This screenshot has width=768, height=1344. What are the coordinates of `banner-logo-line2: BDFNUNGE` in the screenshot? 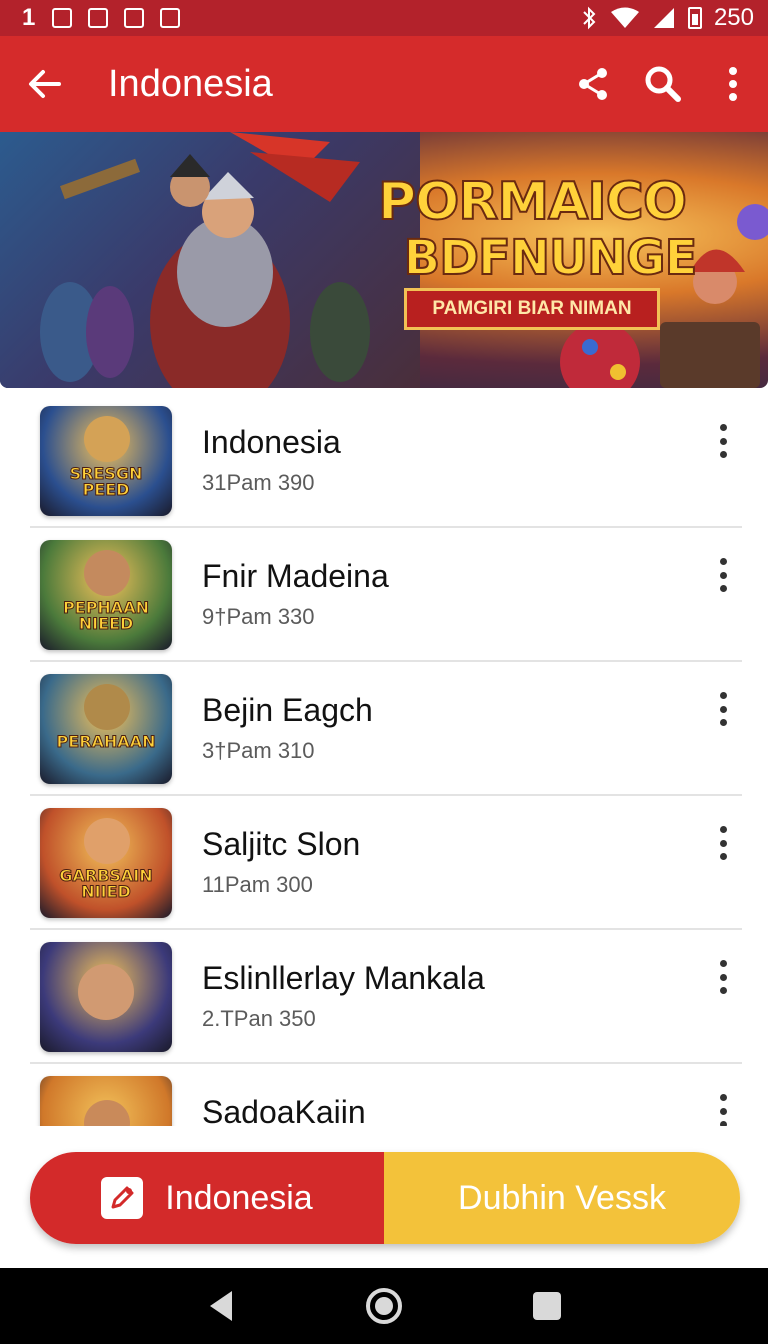 It's located at (551, 258).